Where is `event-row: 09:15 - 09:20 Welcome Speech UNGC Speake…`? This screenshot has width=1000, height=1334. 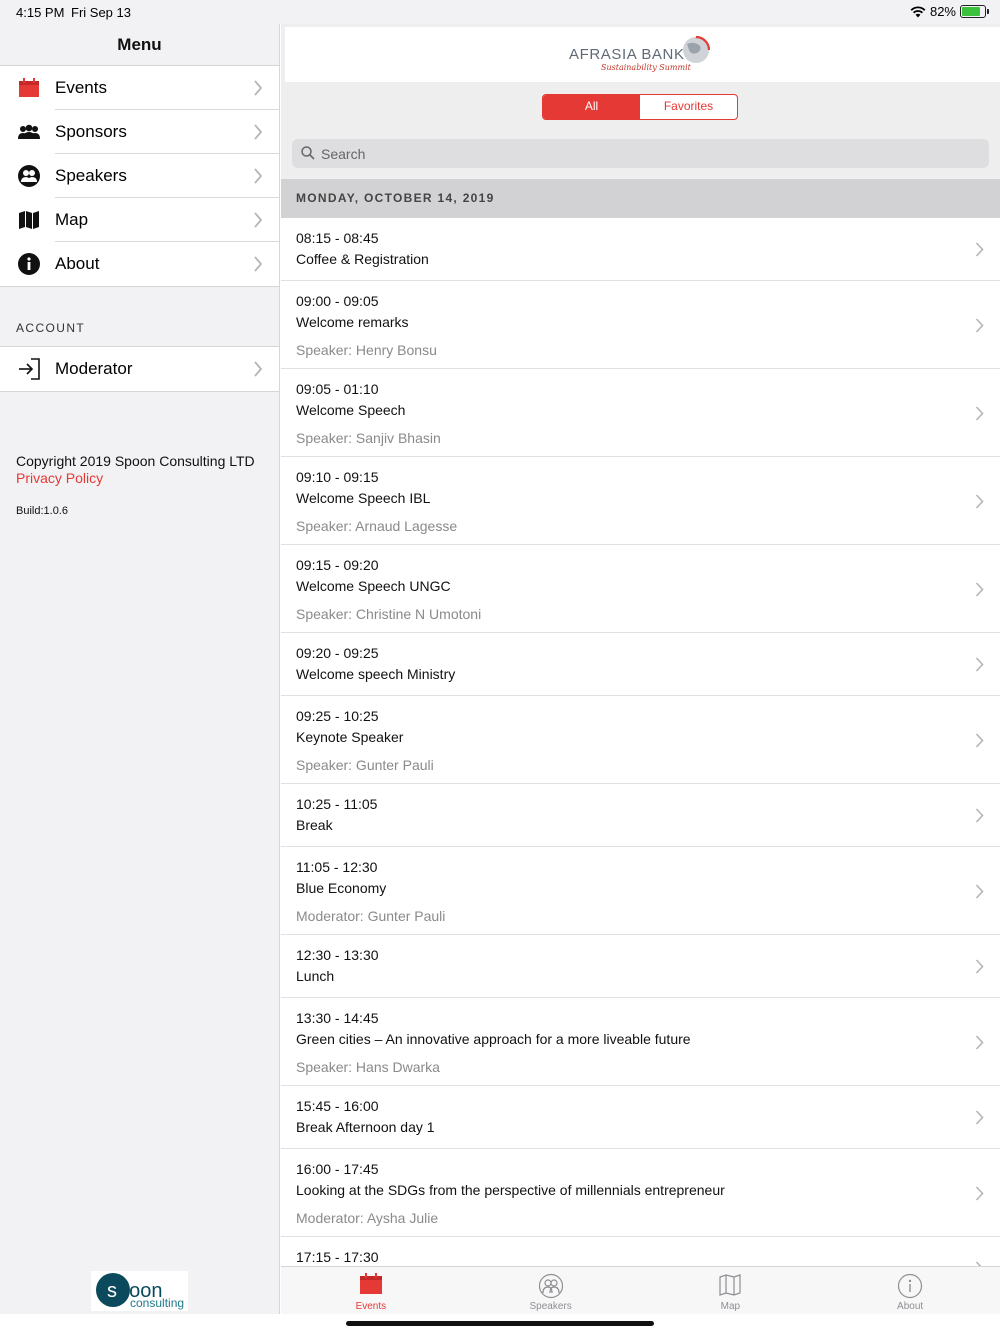
event-row: 09:15 - 09:20 Welcome Speech UNGC Speake… is located at coordinates (640, 589).